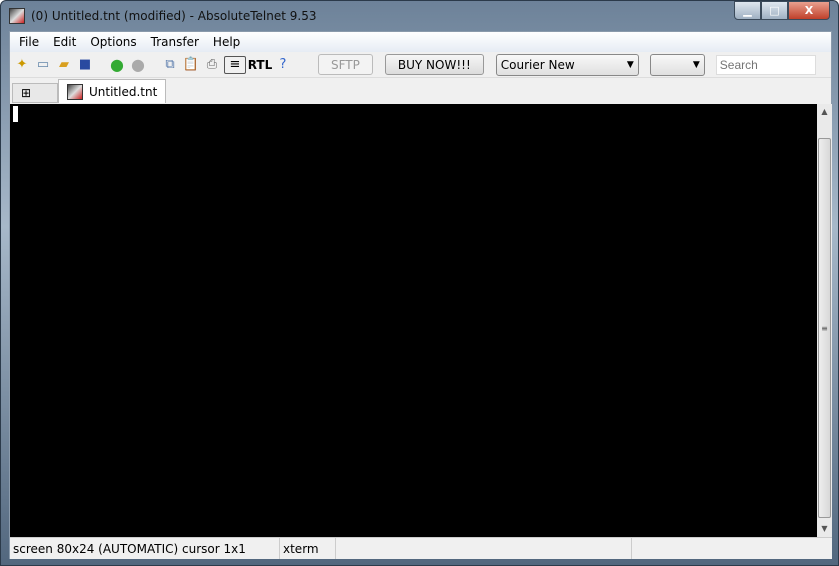 The width and height of the screenshot is (839, 566). I want to click on scroll-down-icon: ▼, so click(824, 529).